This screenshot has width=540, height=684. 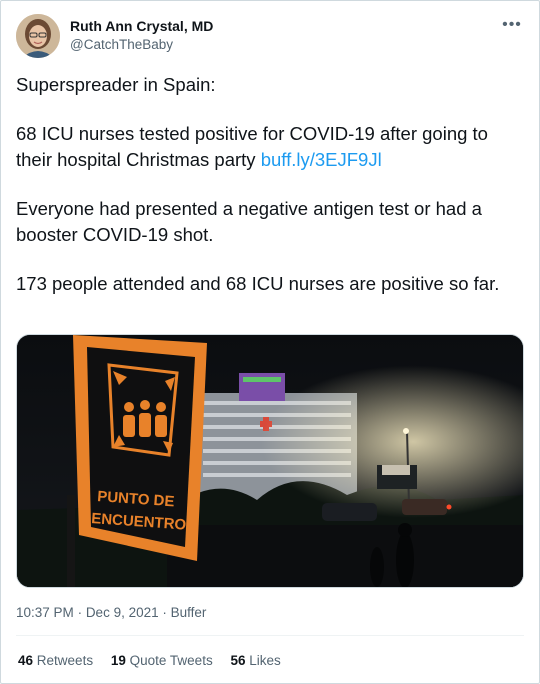 I want to click on author-handle: @CatchTheBaby, so click(x=141, y=45).